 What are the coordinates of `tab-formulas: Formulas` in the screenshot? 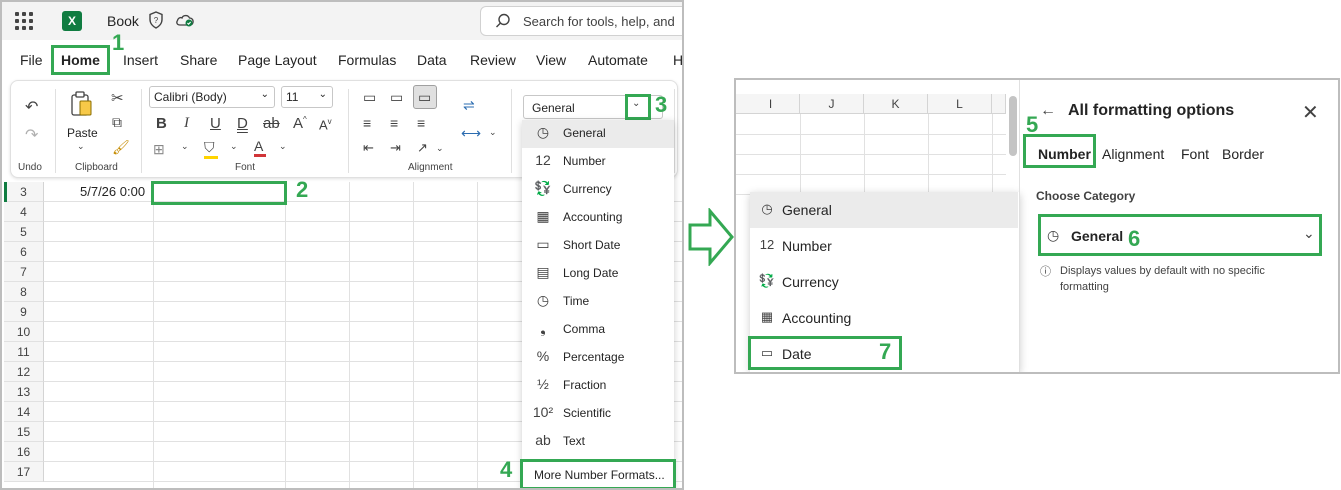 It's located at (367, 60).